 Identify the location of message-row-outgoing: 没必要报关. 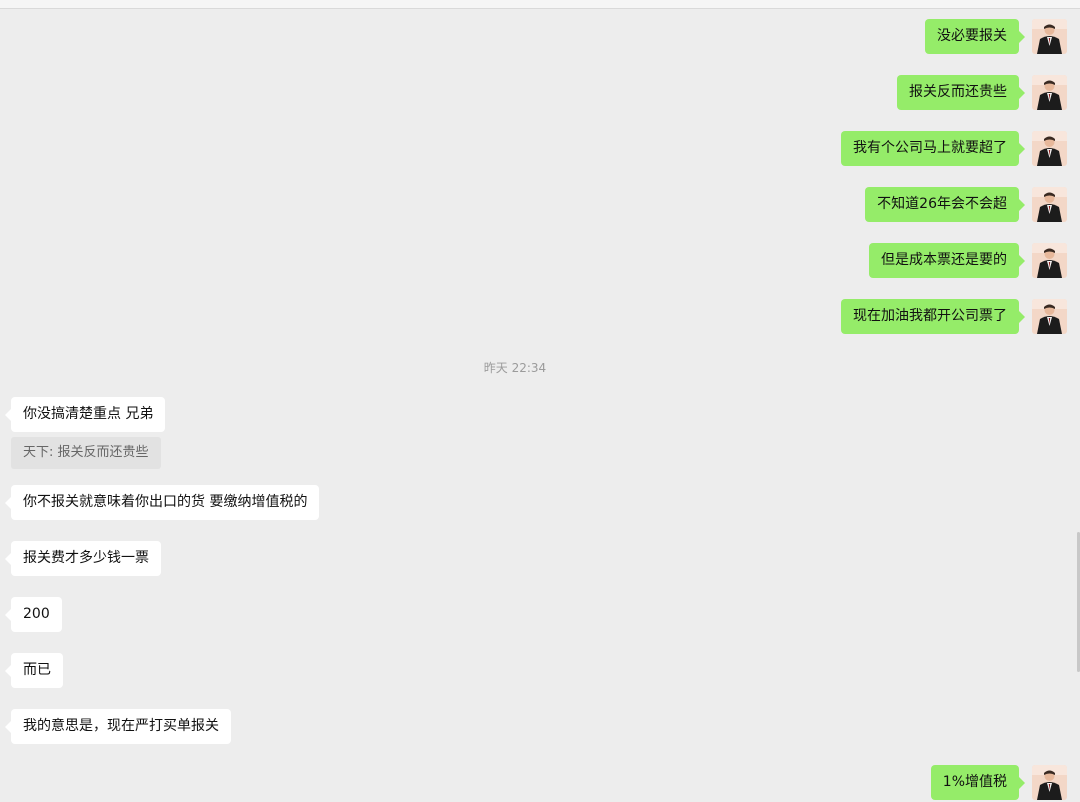
(540, 36).